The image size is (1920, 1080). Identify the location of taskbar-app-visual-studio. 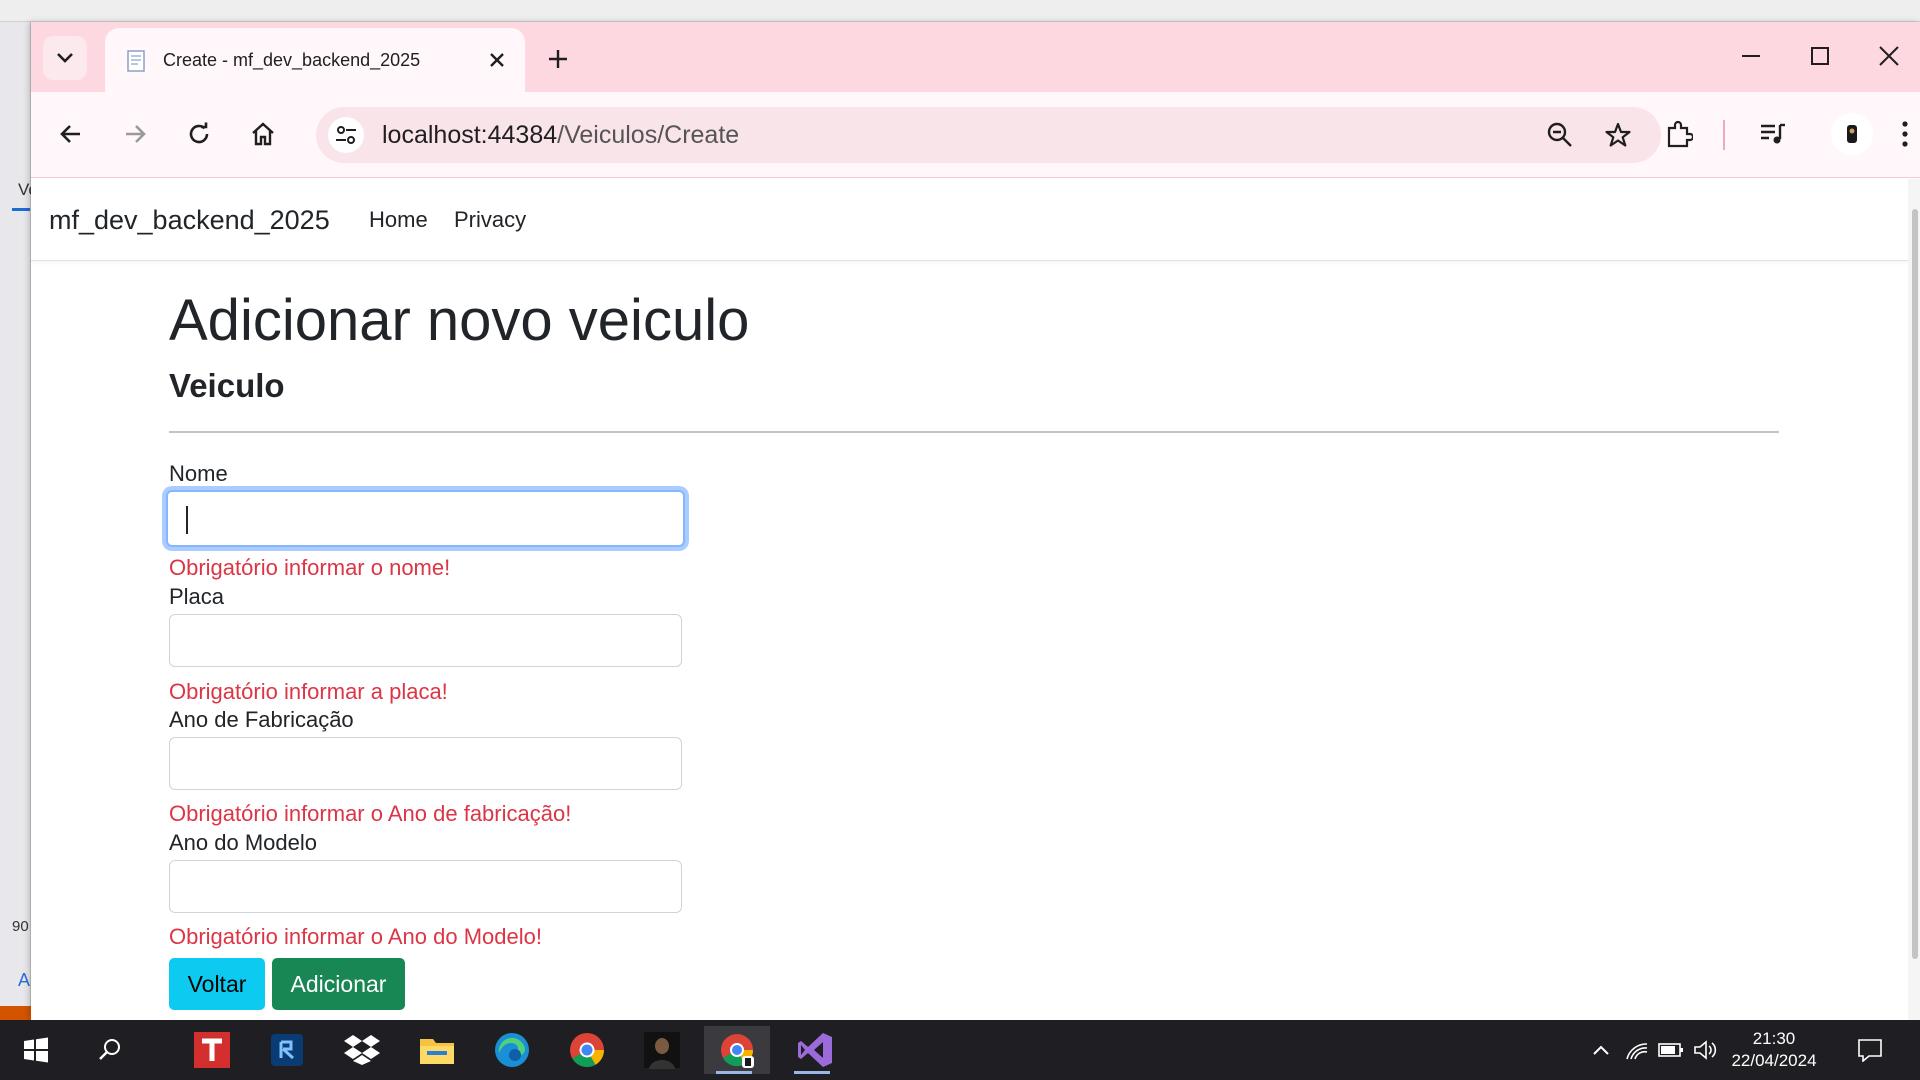
(815, 1050).